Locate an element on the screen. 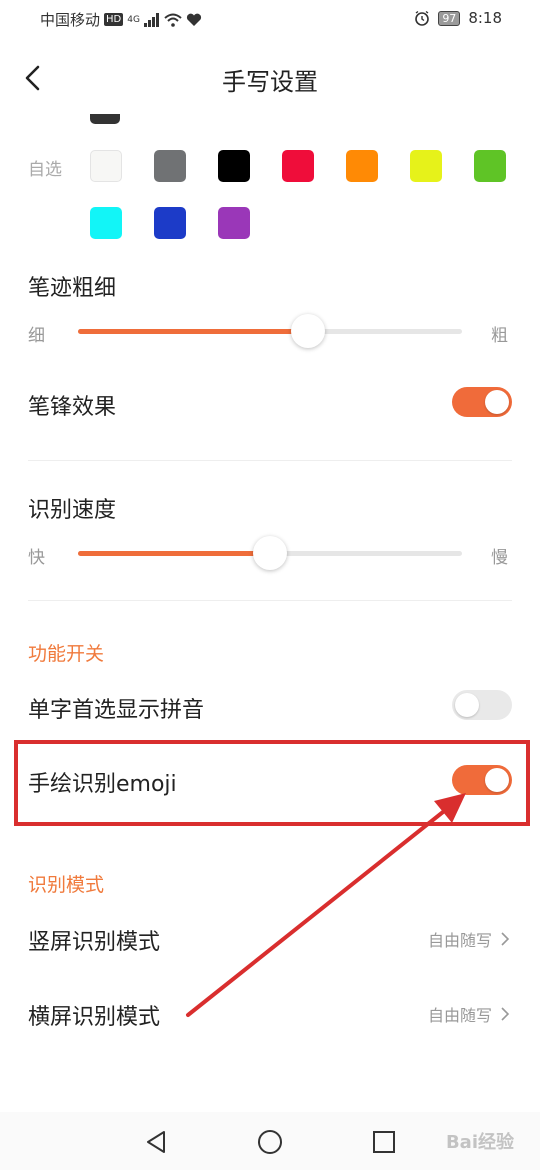 This screenshot has width=540, height=1170. annotation-arrow is located at coordinates (326, 905).